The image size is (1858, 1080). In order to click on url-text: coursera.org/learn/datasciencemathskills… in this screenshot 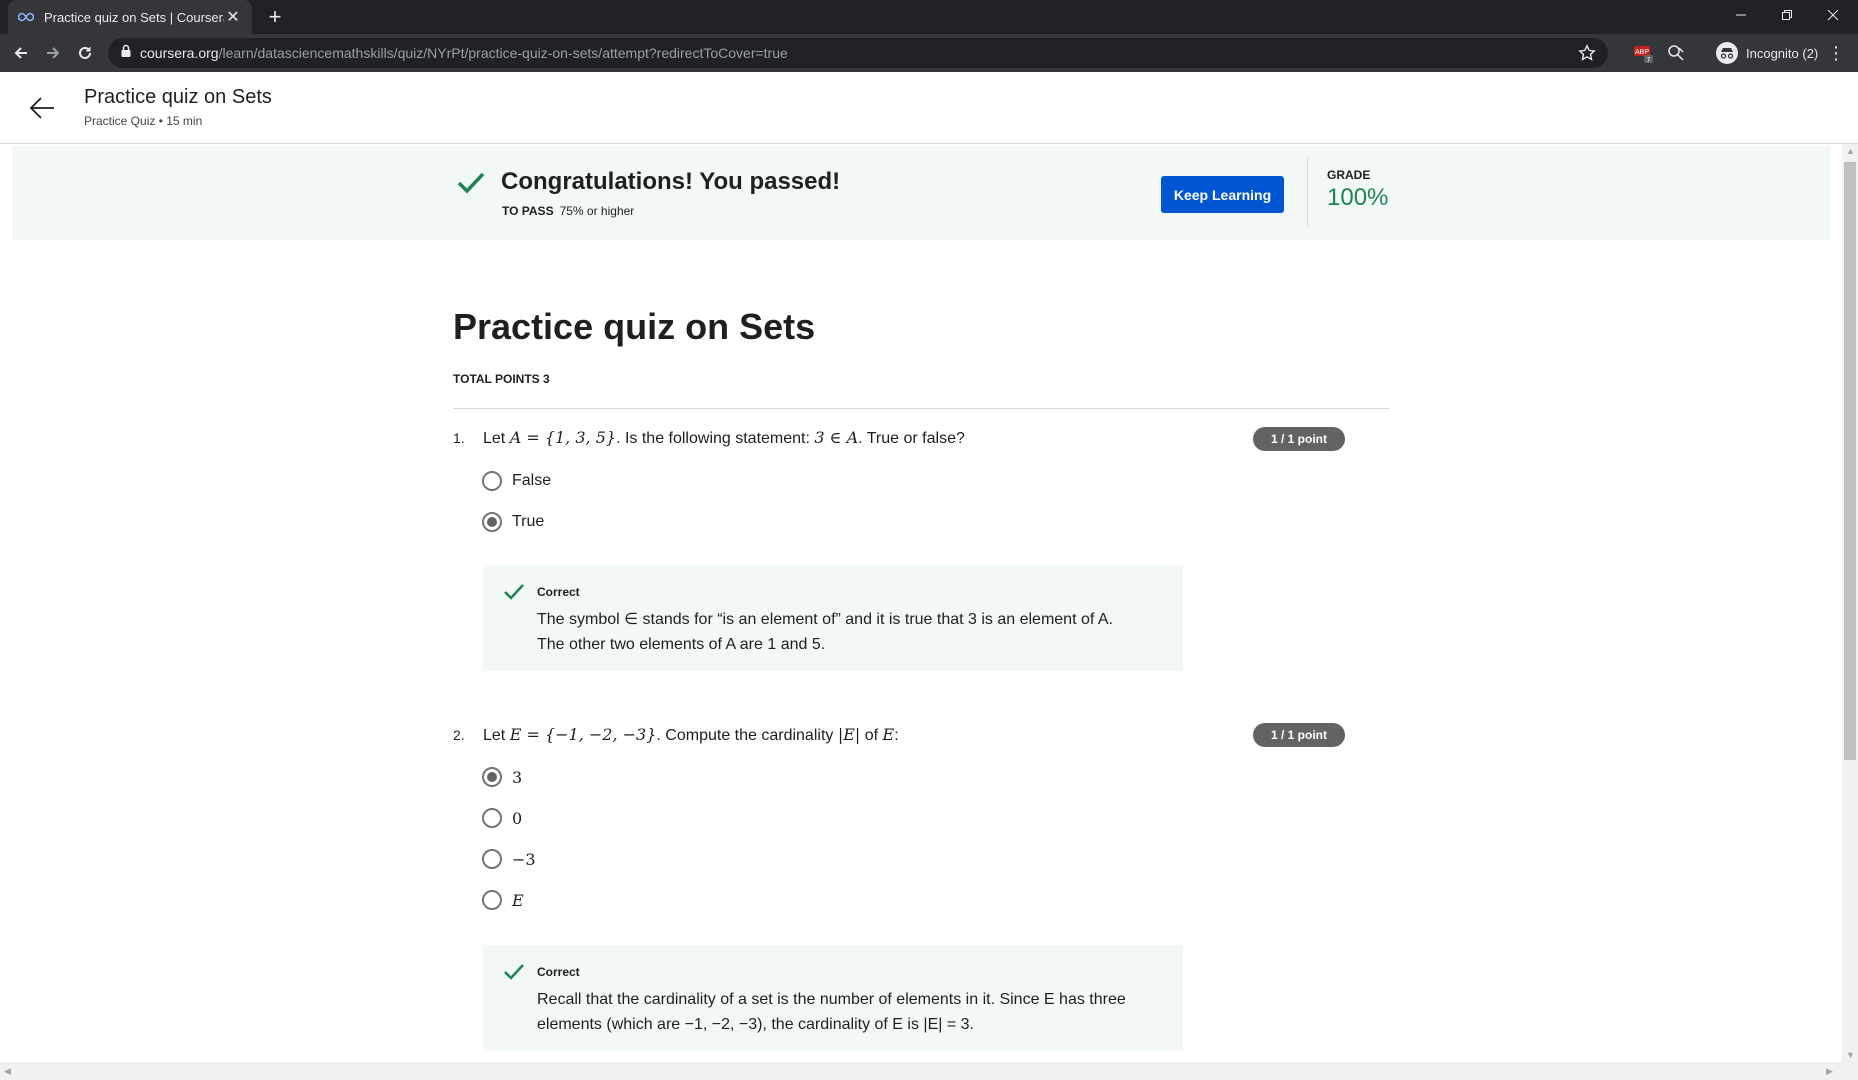, I will do `click(464, 53)`.